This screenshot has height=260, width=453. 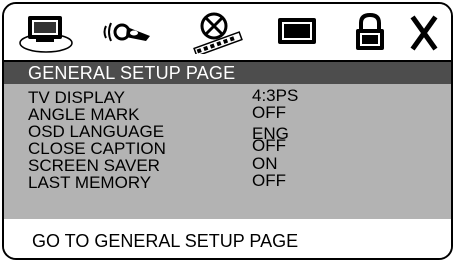 I want to click on menu-item-screen-saver: SCREEN SAVER ON, so click(x=233, y=164).